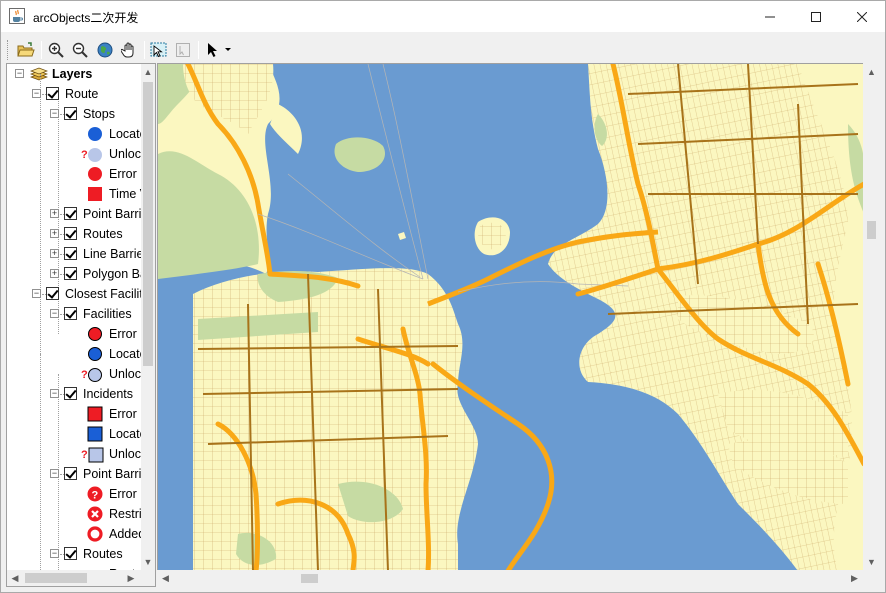 The width and height of the screenshot is (886, 593). What do you see at coordinates (159, 50) in the screenshot?
I see `select-features-button` at bounding box center [159, 50].